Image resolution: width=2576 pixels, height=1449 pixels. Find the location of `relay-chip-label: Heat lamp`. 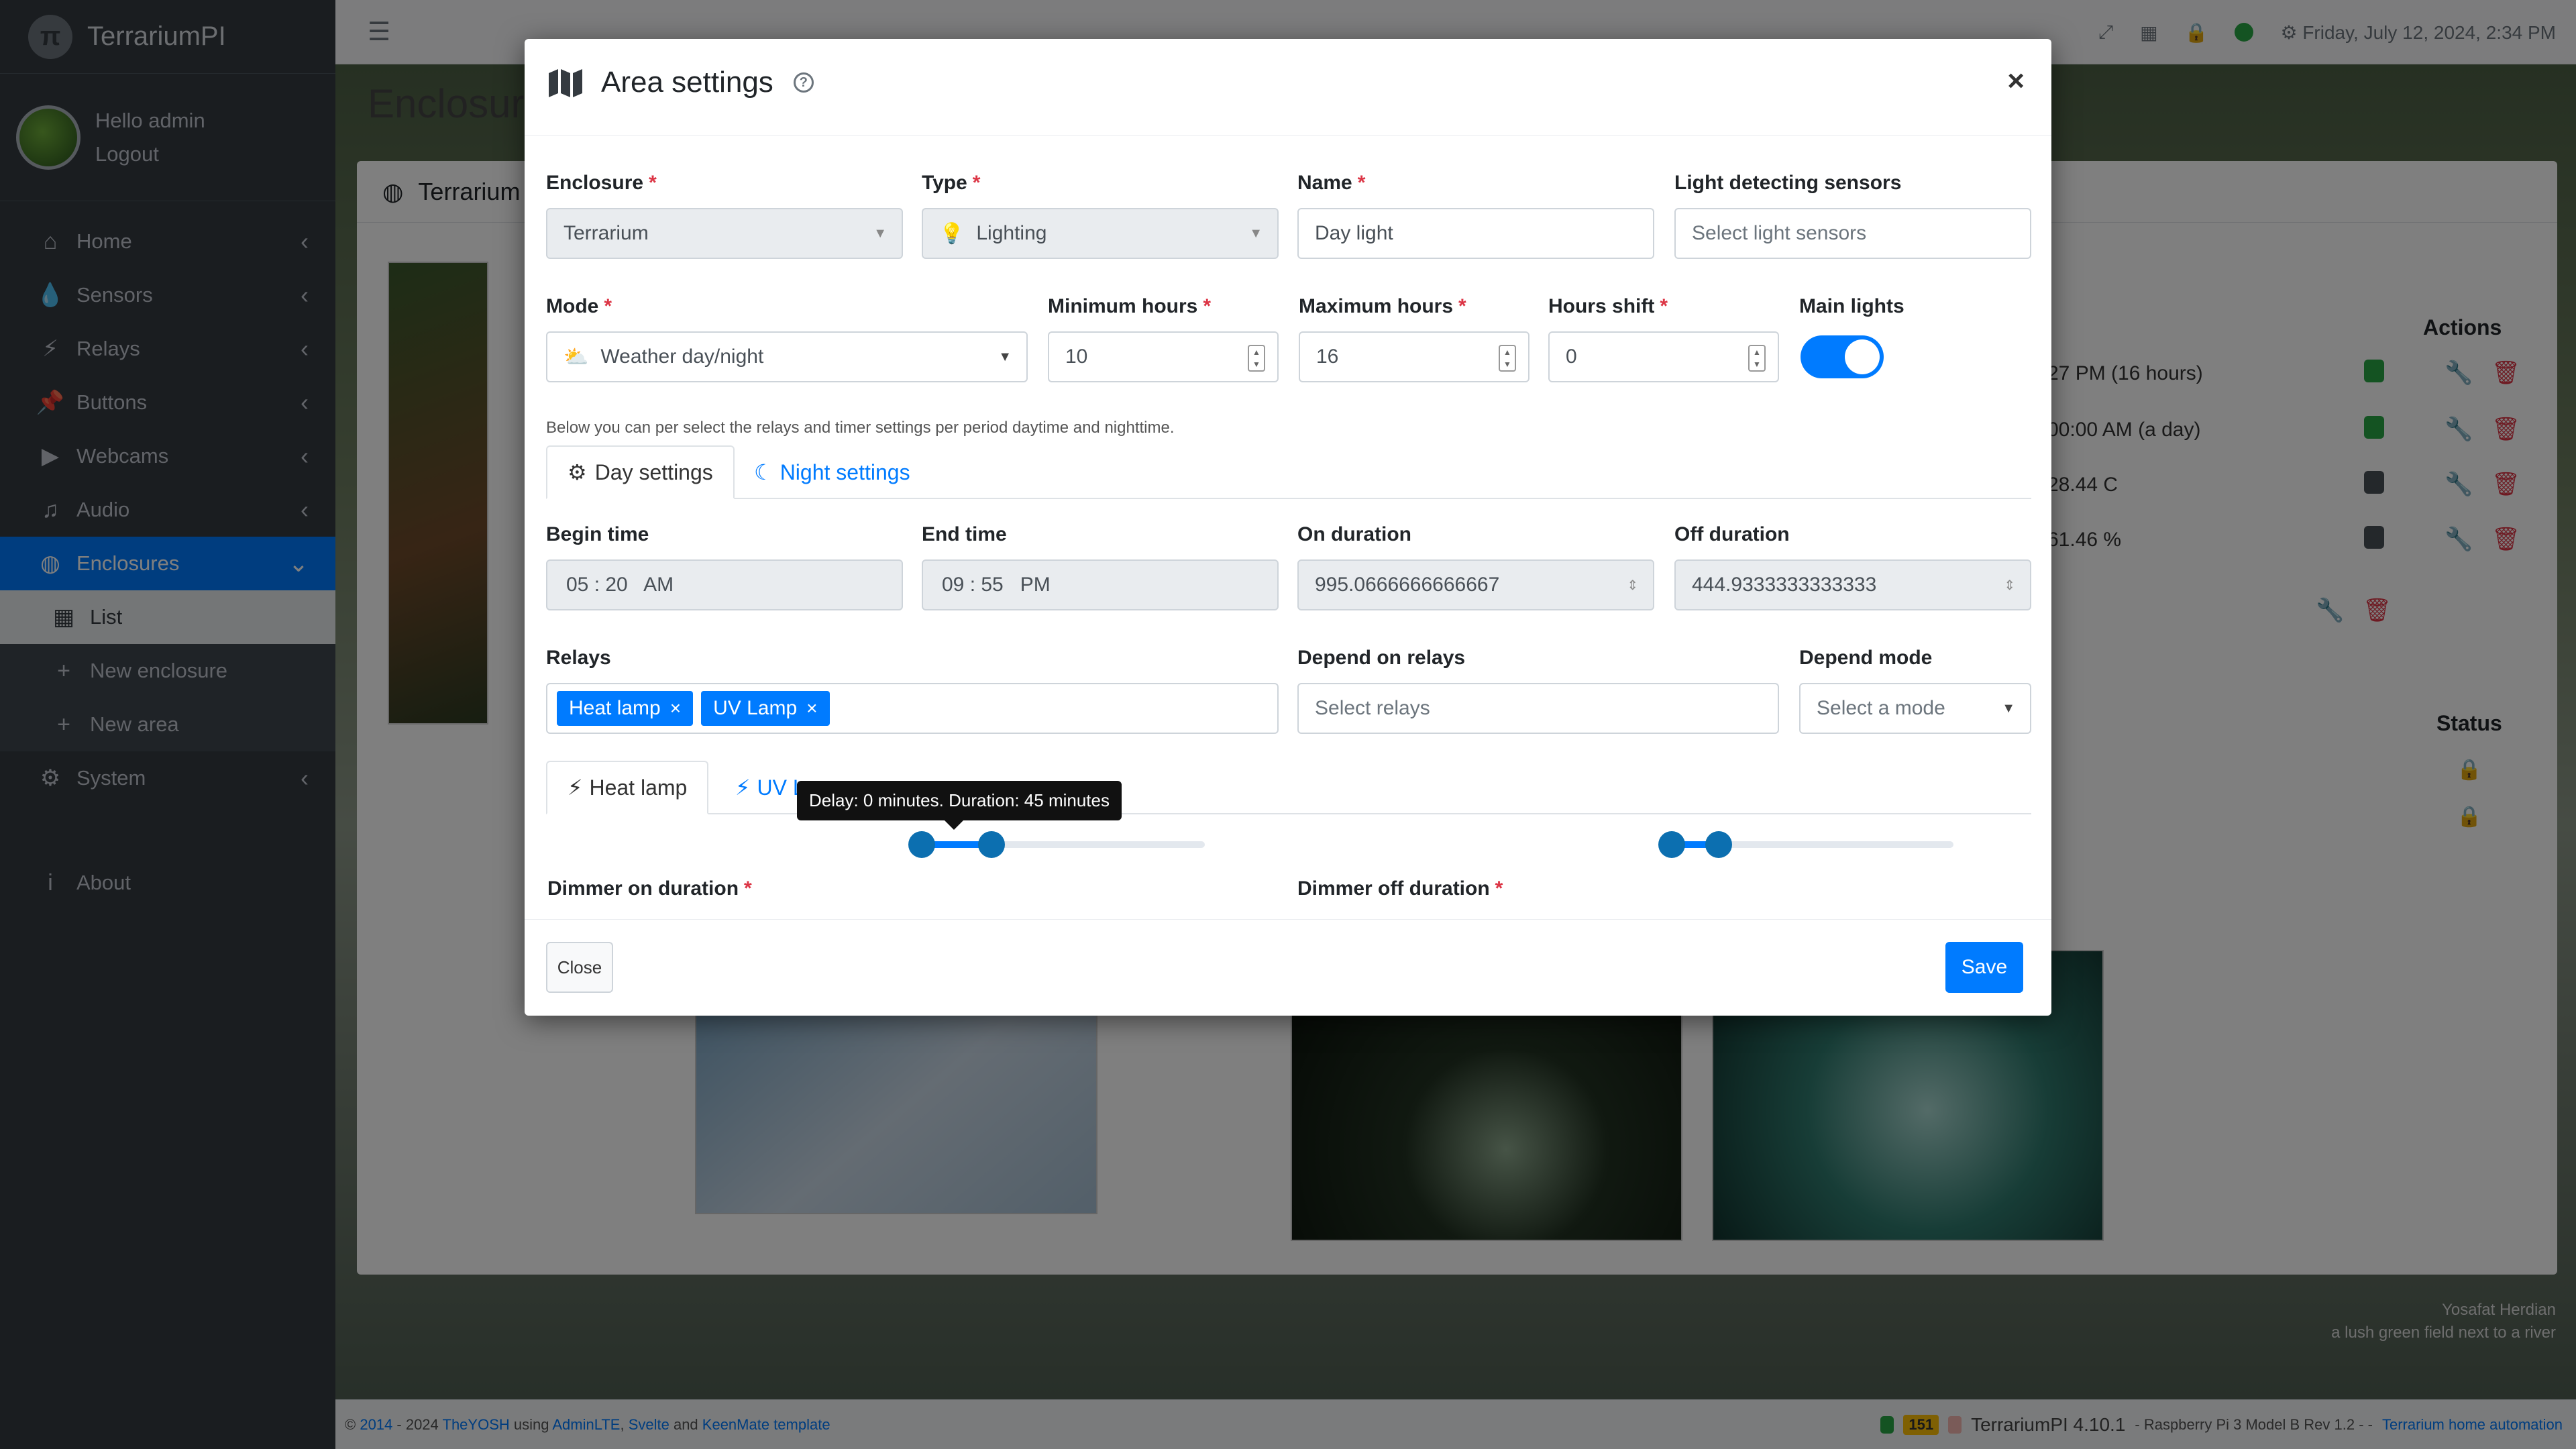

relay-chip-label: Heat lamp is located at coordinates (615, 708).